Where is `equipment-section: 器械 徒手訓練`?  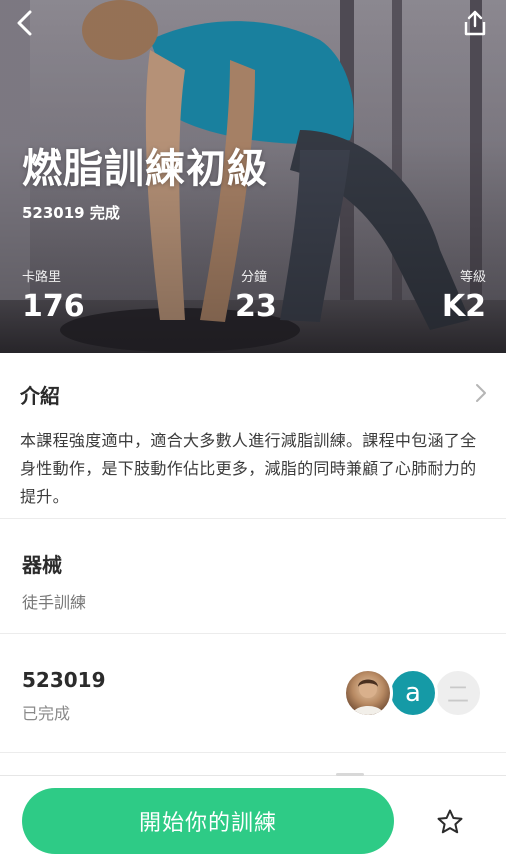
equipment-section: 器械 徒手訓練 is located at coordinates (253, 576).